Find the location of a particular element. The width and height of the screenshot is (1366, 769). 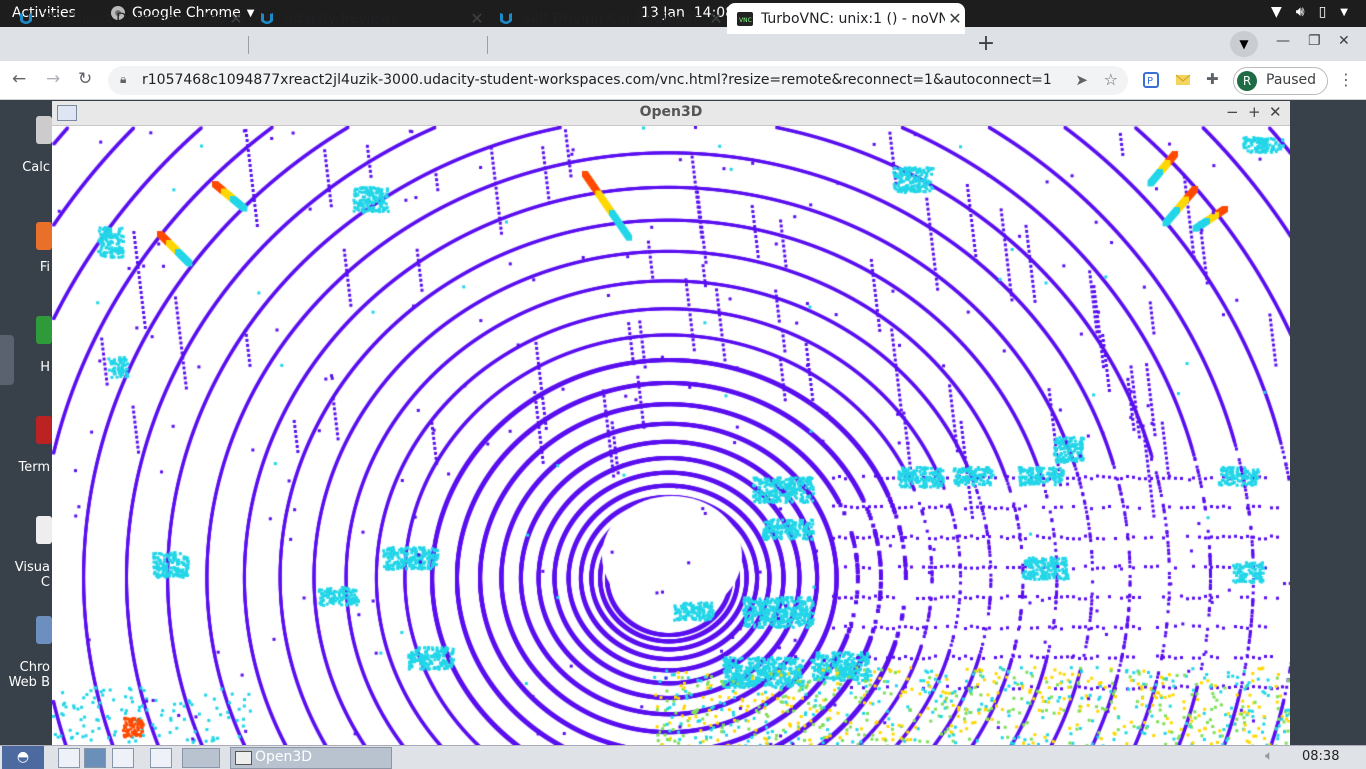

start-menu-button: ◓ is located at coordinates (23, 757).